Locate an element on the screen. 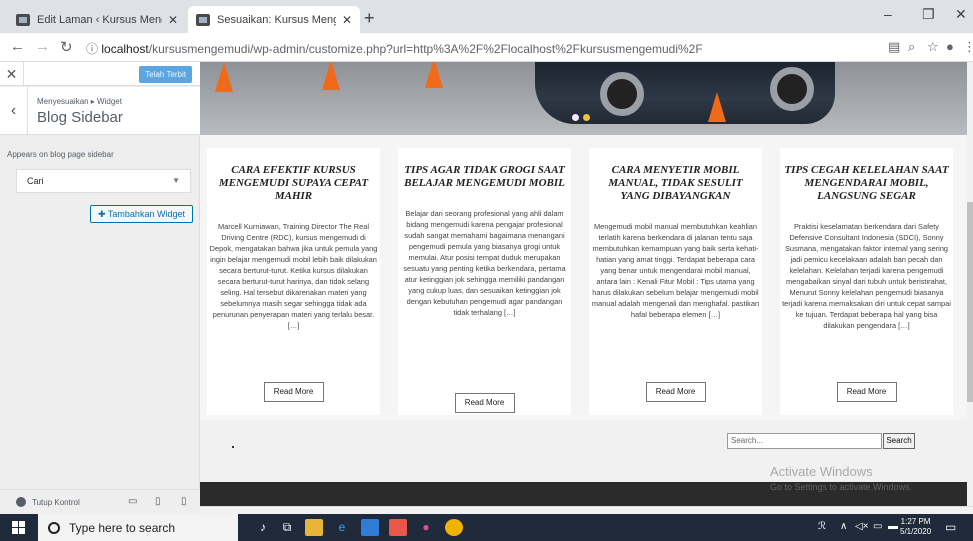  clock-date: 5/1/2020 is located at coordinates (916, 531).